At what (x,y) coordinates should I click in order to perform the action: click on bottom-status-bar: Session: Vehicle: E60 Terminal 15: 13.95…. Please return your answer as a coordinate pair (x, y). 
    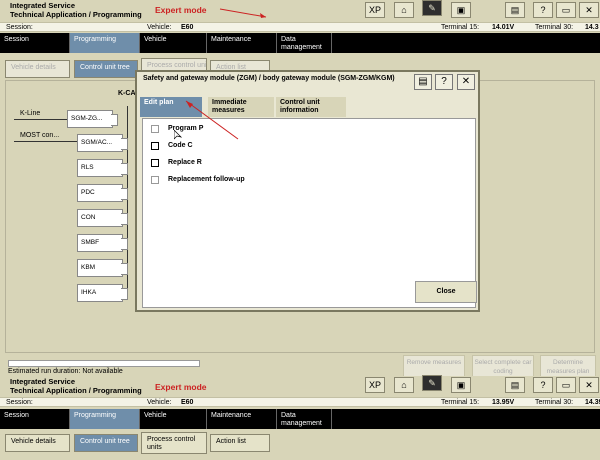
    Looking at the image, I should click on (300, 402).